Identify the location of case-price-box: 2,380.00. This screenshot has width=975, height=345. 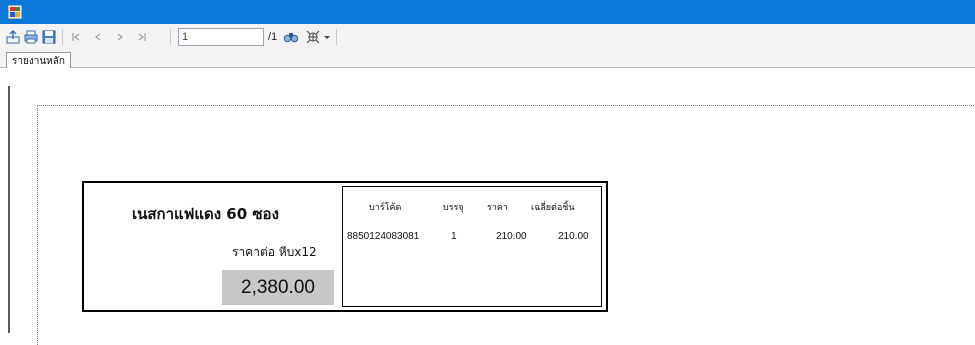
(278, 287).